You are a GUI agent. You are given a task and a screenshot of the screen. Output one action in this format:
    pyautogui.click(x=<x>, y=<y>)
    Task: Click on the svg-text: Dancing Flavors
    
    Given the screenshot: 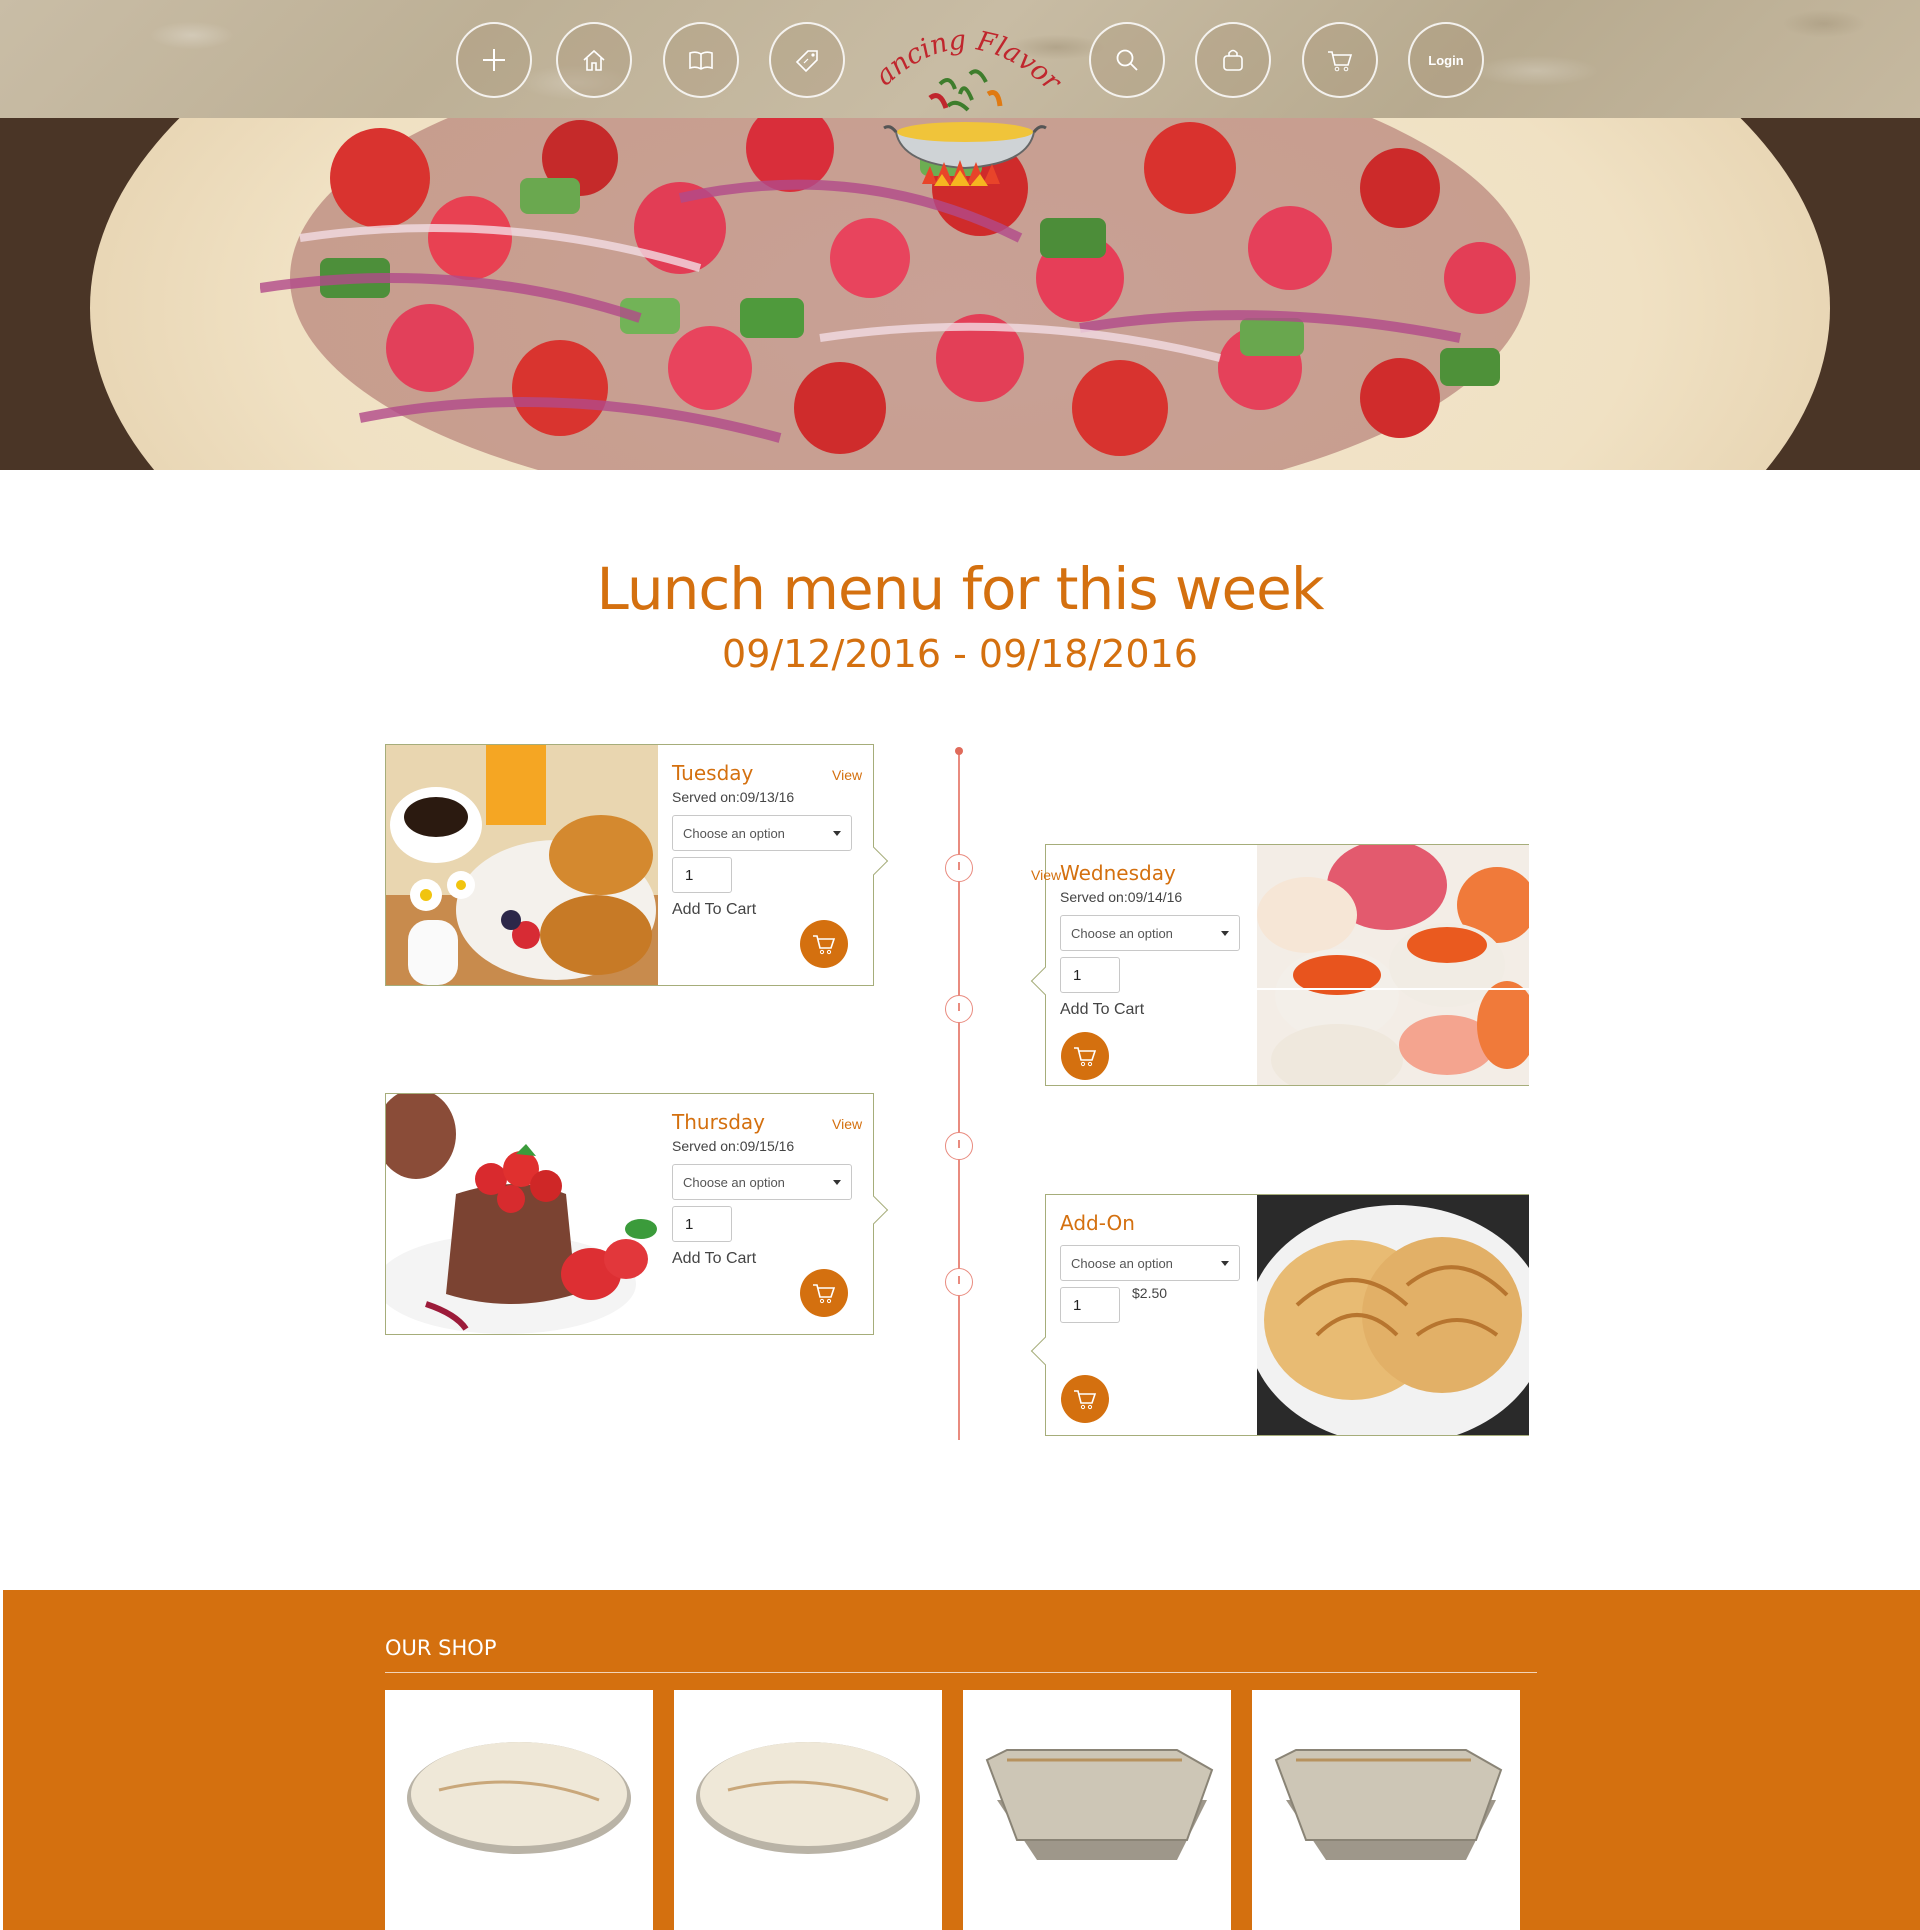 What is the action you would take?
    pyautogui.click(x=964, y=56)
    